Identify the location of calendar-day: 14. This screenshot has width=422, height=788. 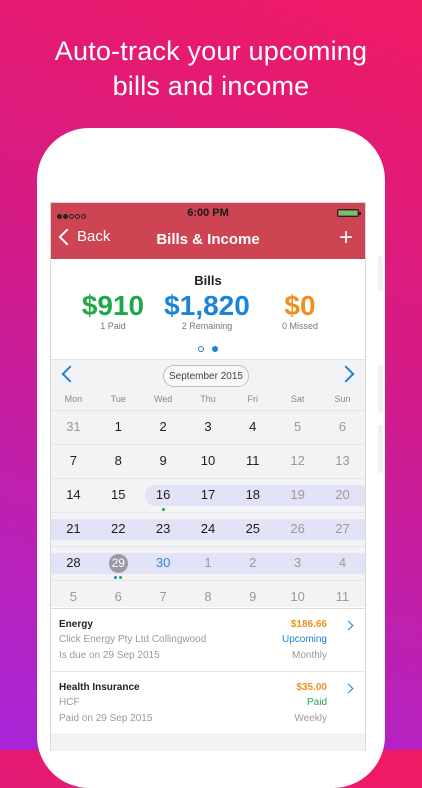
(73, 495).